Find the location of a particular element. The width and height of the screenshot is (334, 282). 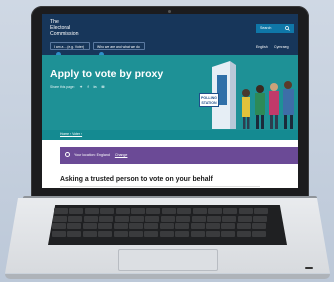

polling-station-sign: POLLING STATION is located at coordinates (209, 100).